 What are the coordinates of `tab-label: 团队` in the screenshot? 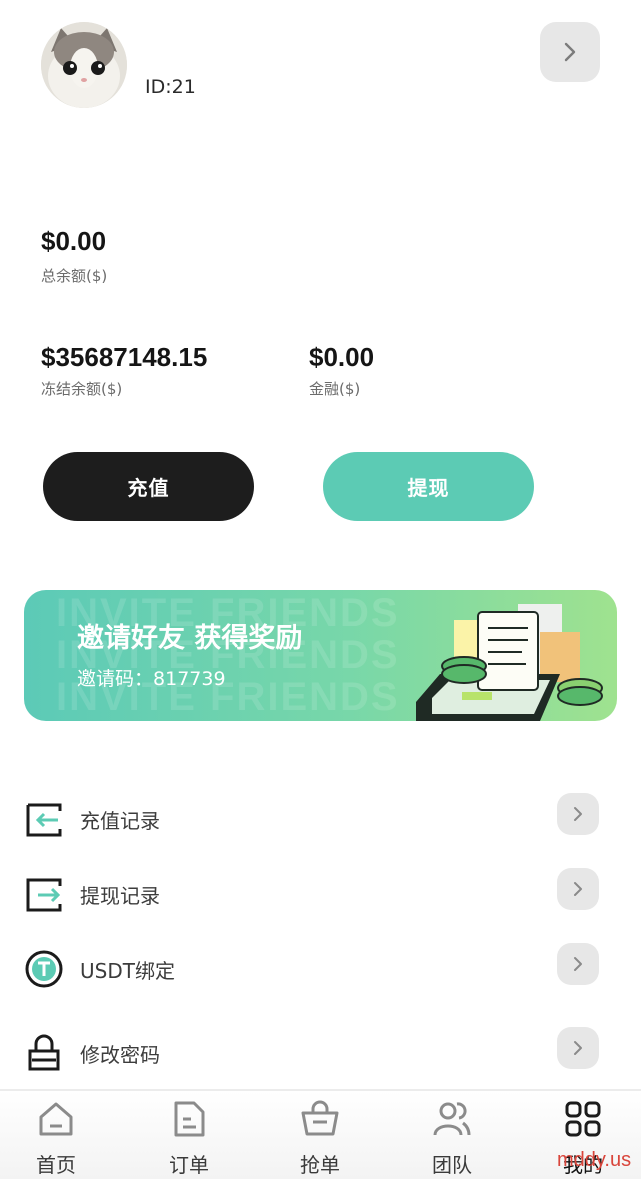 It's located at (452, 1165).